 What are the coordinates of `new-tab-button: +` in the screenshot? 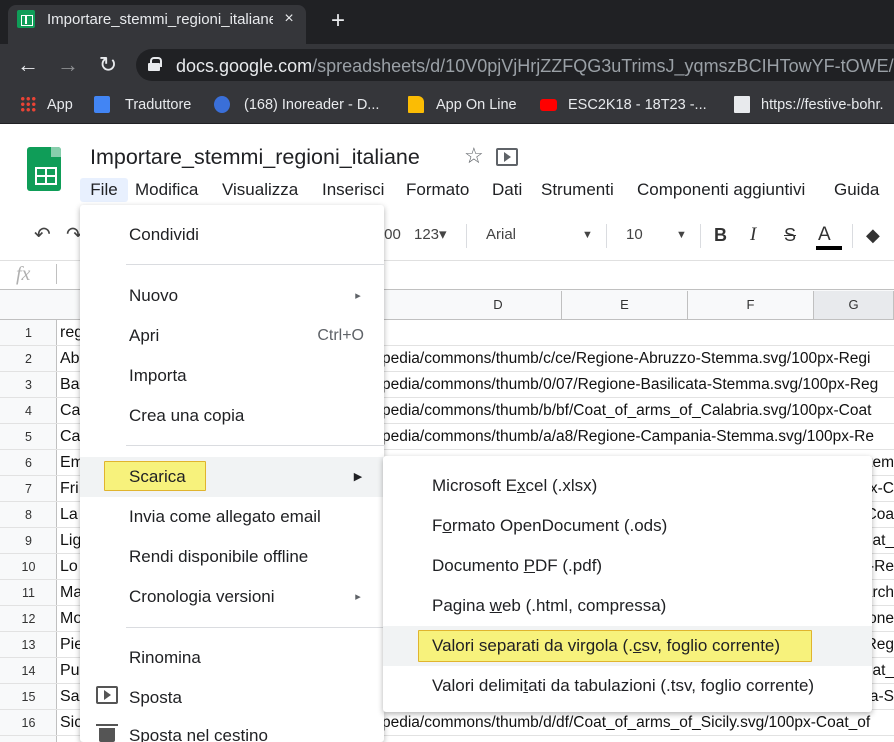 It's located at (338, 21).